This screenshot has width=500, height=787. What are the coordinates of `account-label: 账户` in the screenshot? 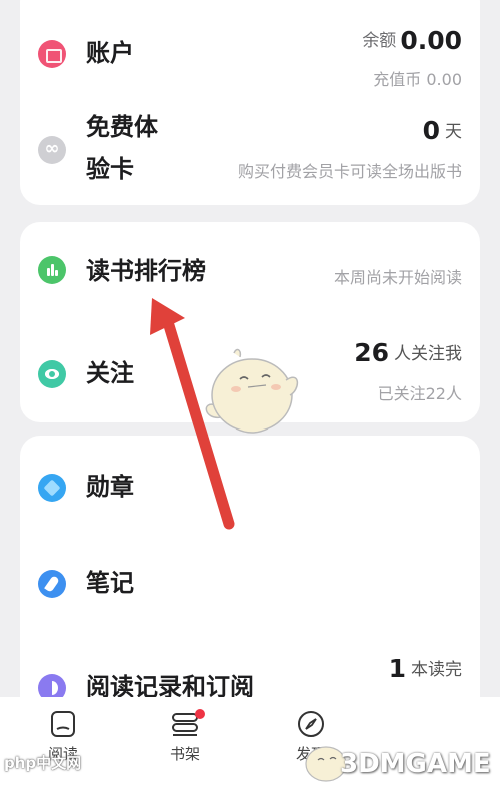 It's located at (110, 53).